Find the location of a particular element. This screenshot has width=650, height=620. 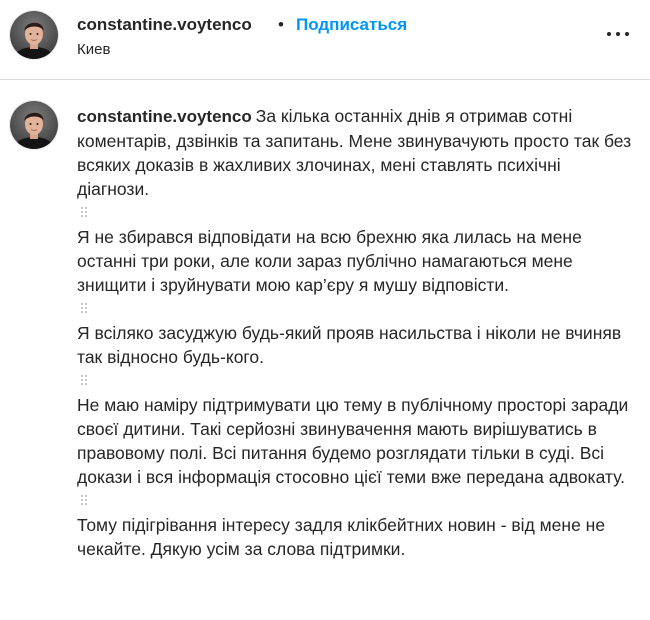

location-link: Киев is located at coordinates (93, 49).